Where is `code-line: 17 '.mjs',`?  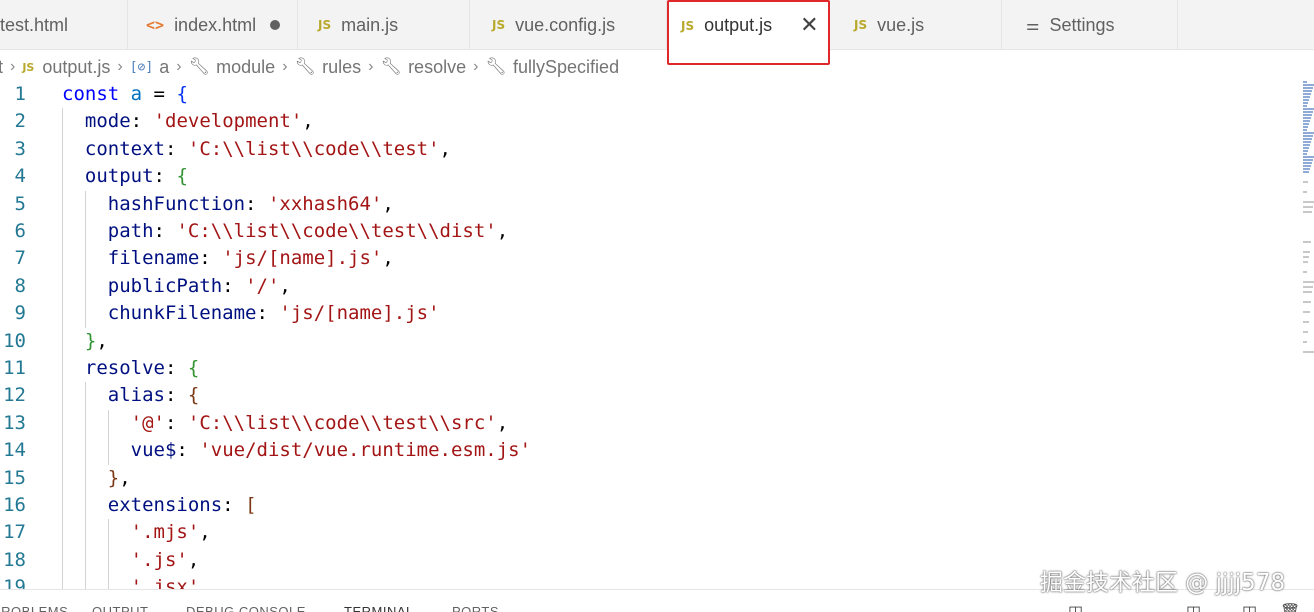 code-line: 17 '.mjs', is located at coordinates (650, 533).